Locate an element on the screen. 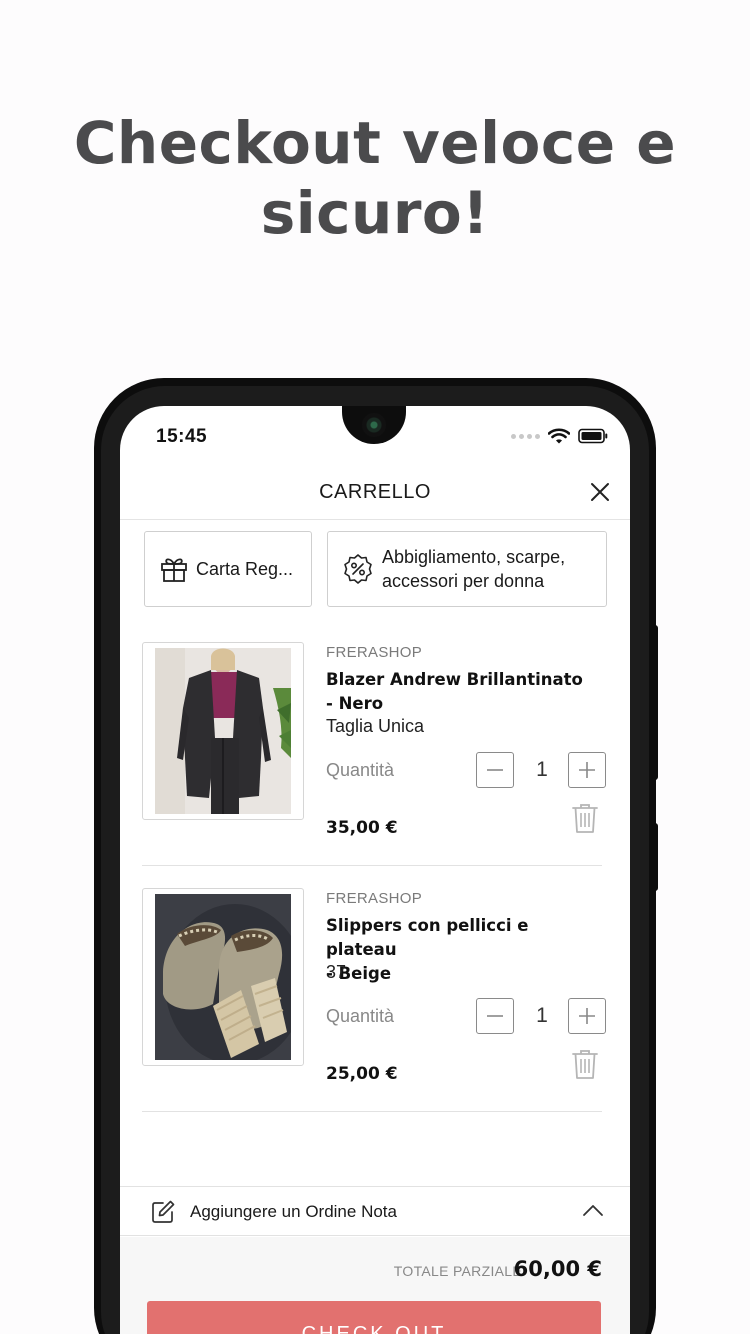 The height and width of the screenshot is (1334, 750). promo-headline: Checkout veloce e sicuro! is located at coordinates (375, 178).